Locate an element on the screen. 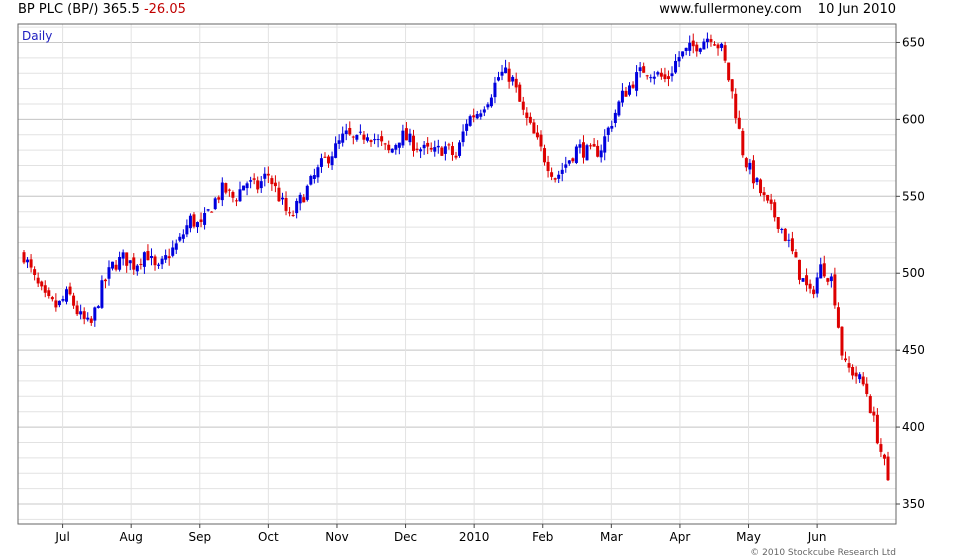 The height and width of the screenshot is (560, 980). copyright-notice: © 2010 Stockcube Research Ltd is located at coordinates (823, 553).